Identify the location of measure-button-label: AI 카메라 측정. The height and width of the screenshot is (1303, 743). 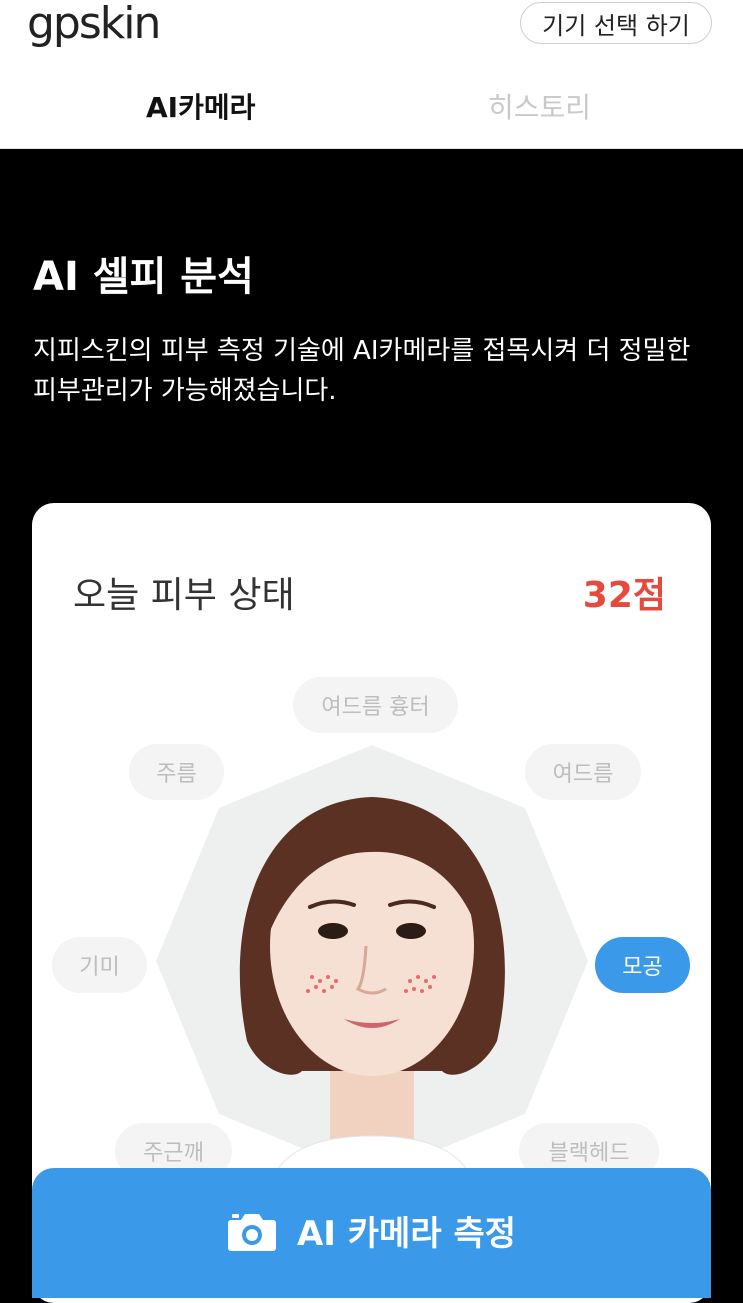
(406, 1234).